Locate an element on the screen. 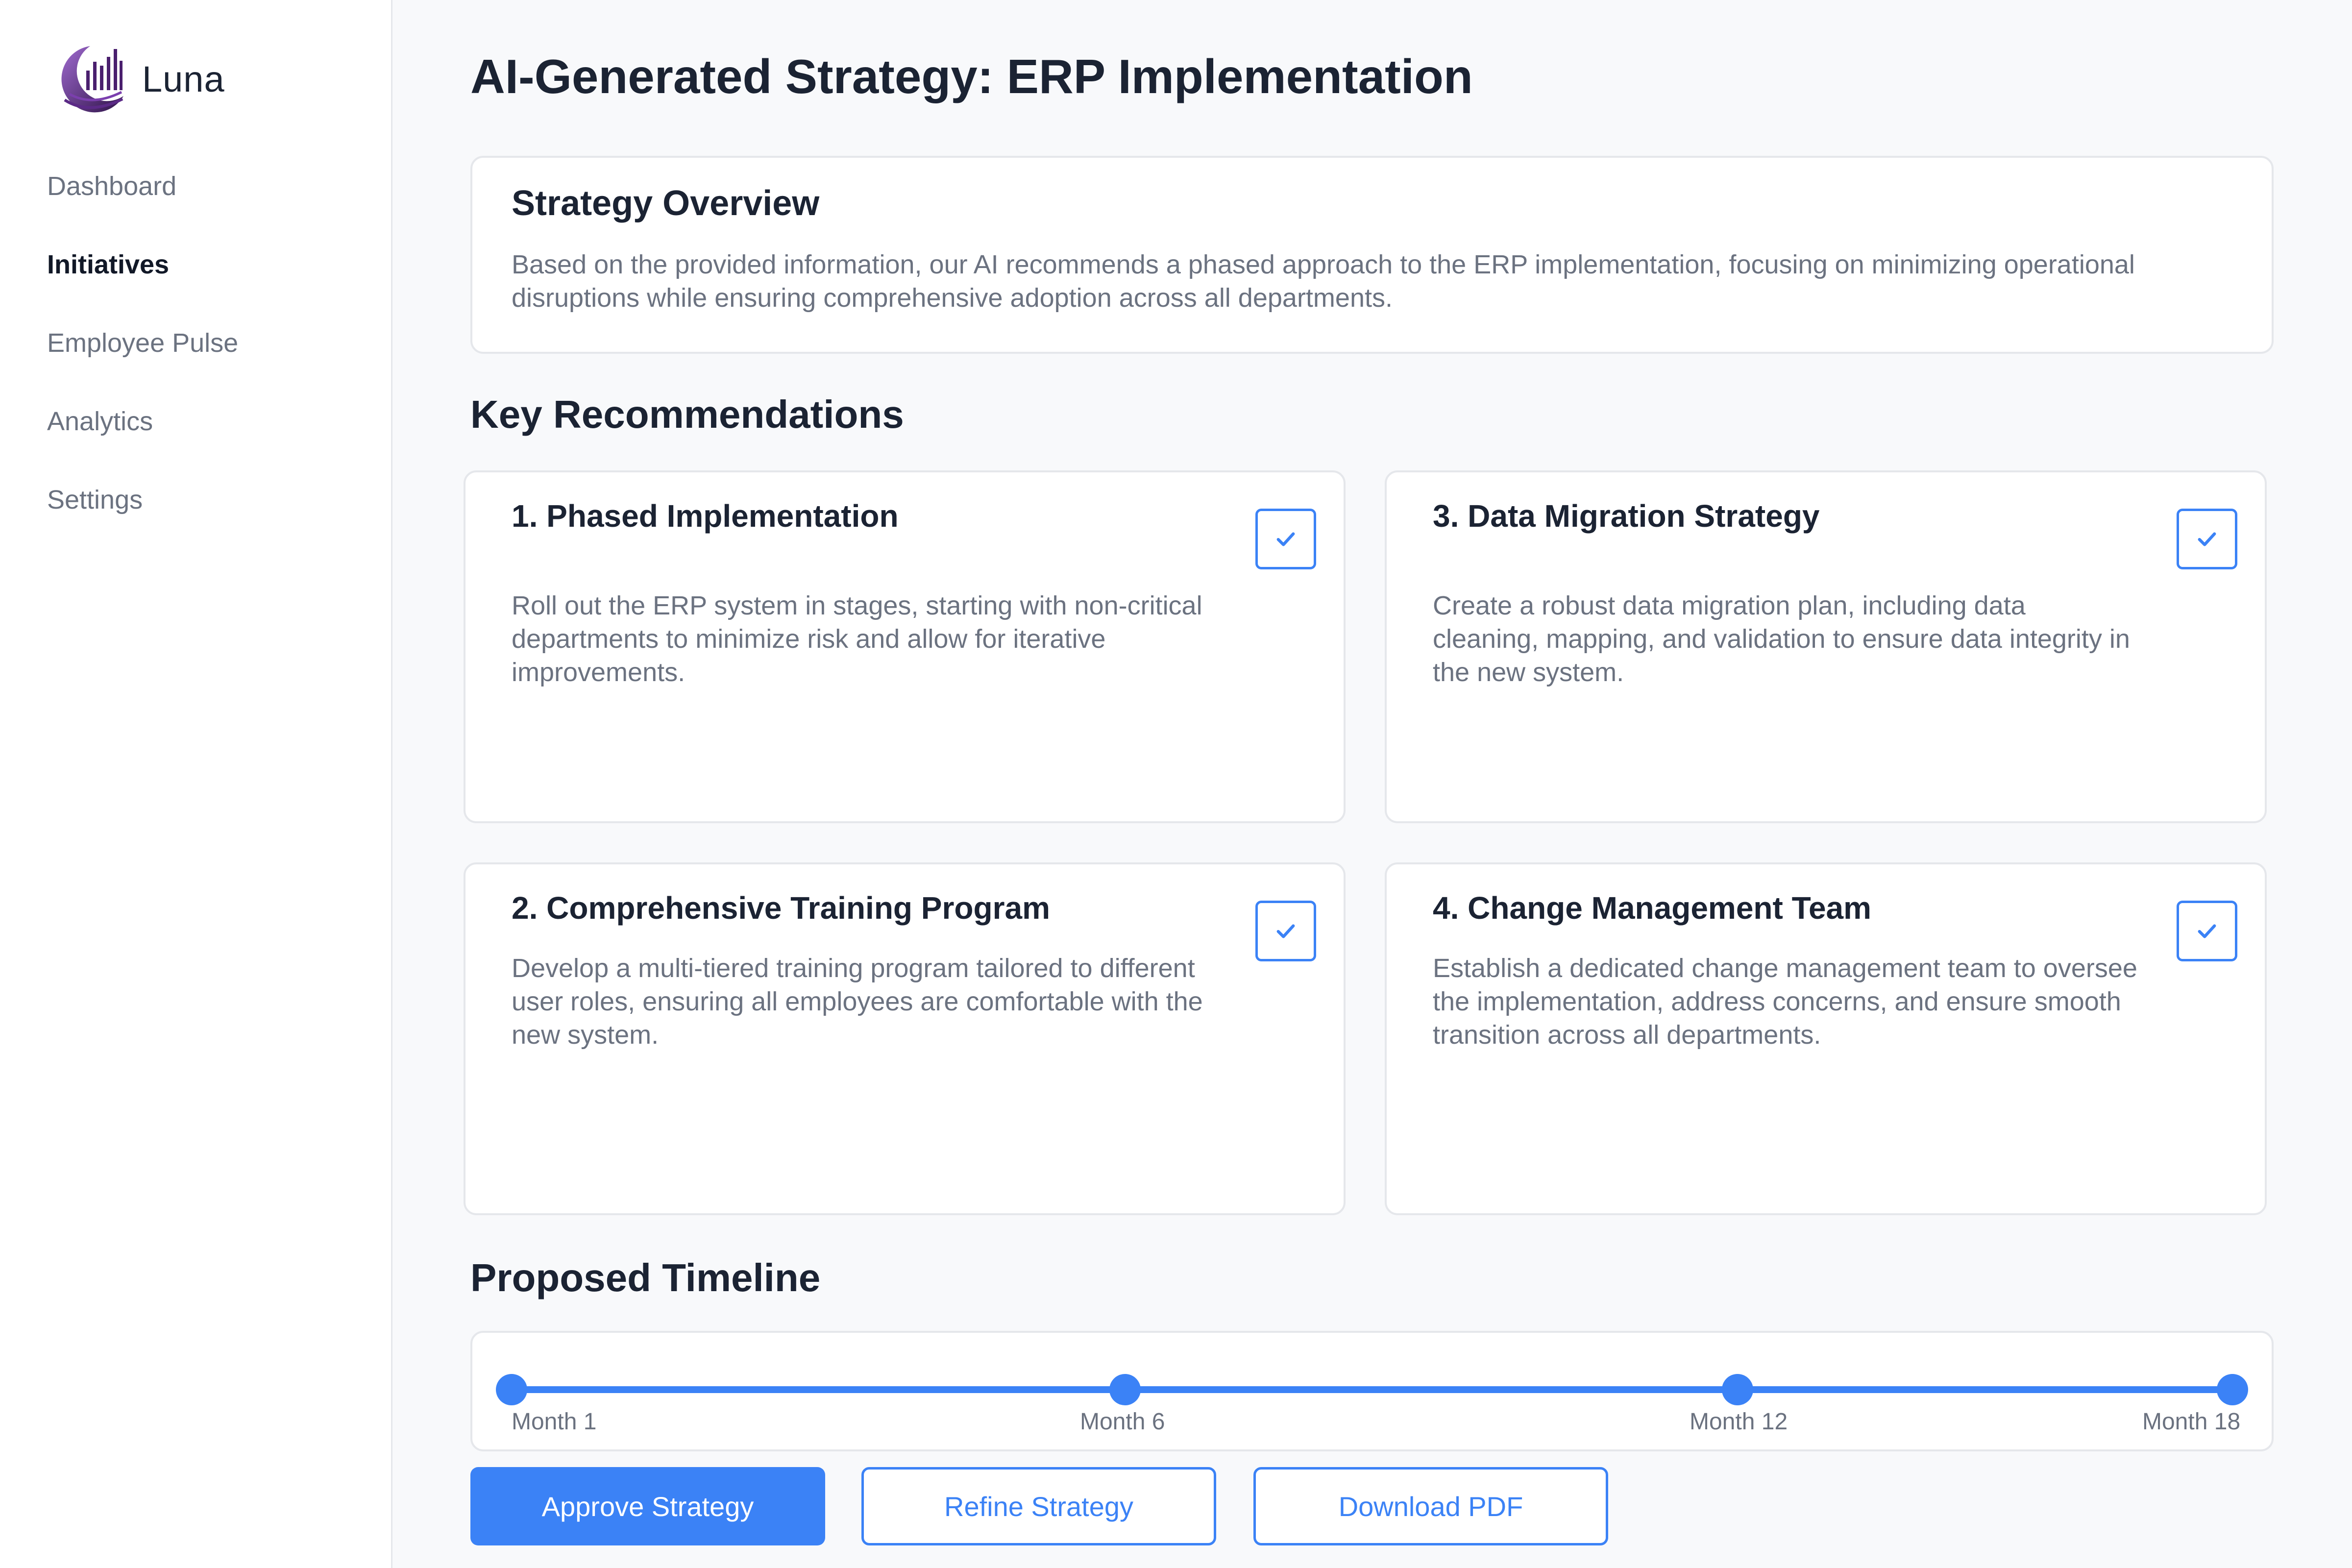 The height and width of the screenshot is (1568, 2352). sidebar-item-dashboard: Dashboard is located at coordinates (142, 206).